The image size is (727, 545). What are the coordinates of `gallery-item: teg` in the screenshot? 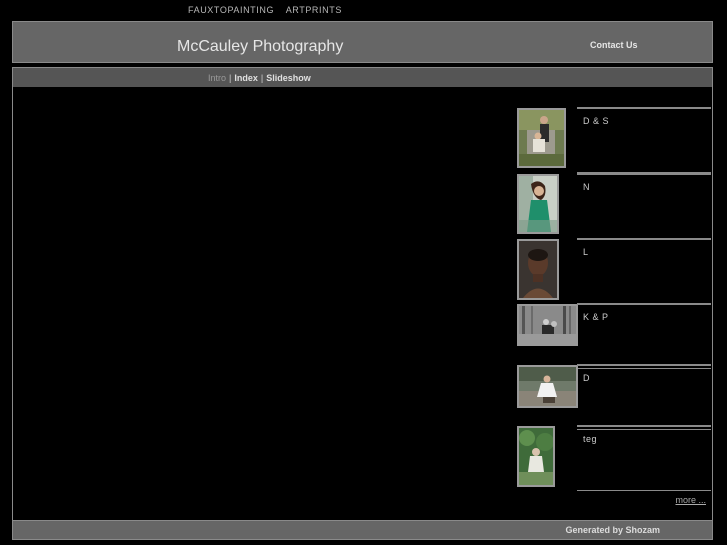 It's located at (614, 458).